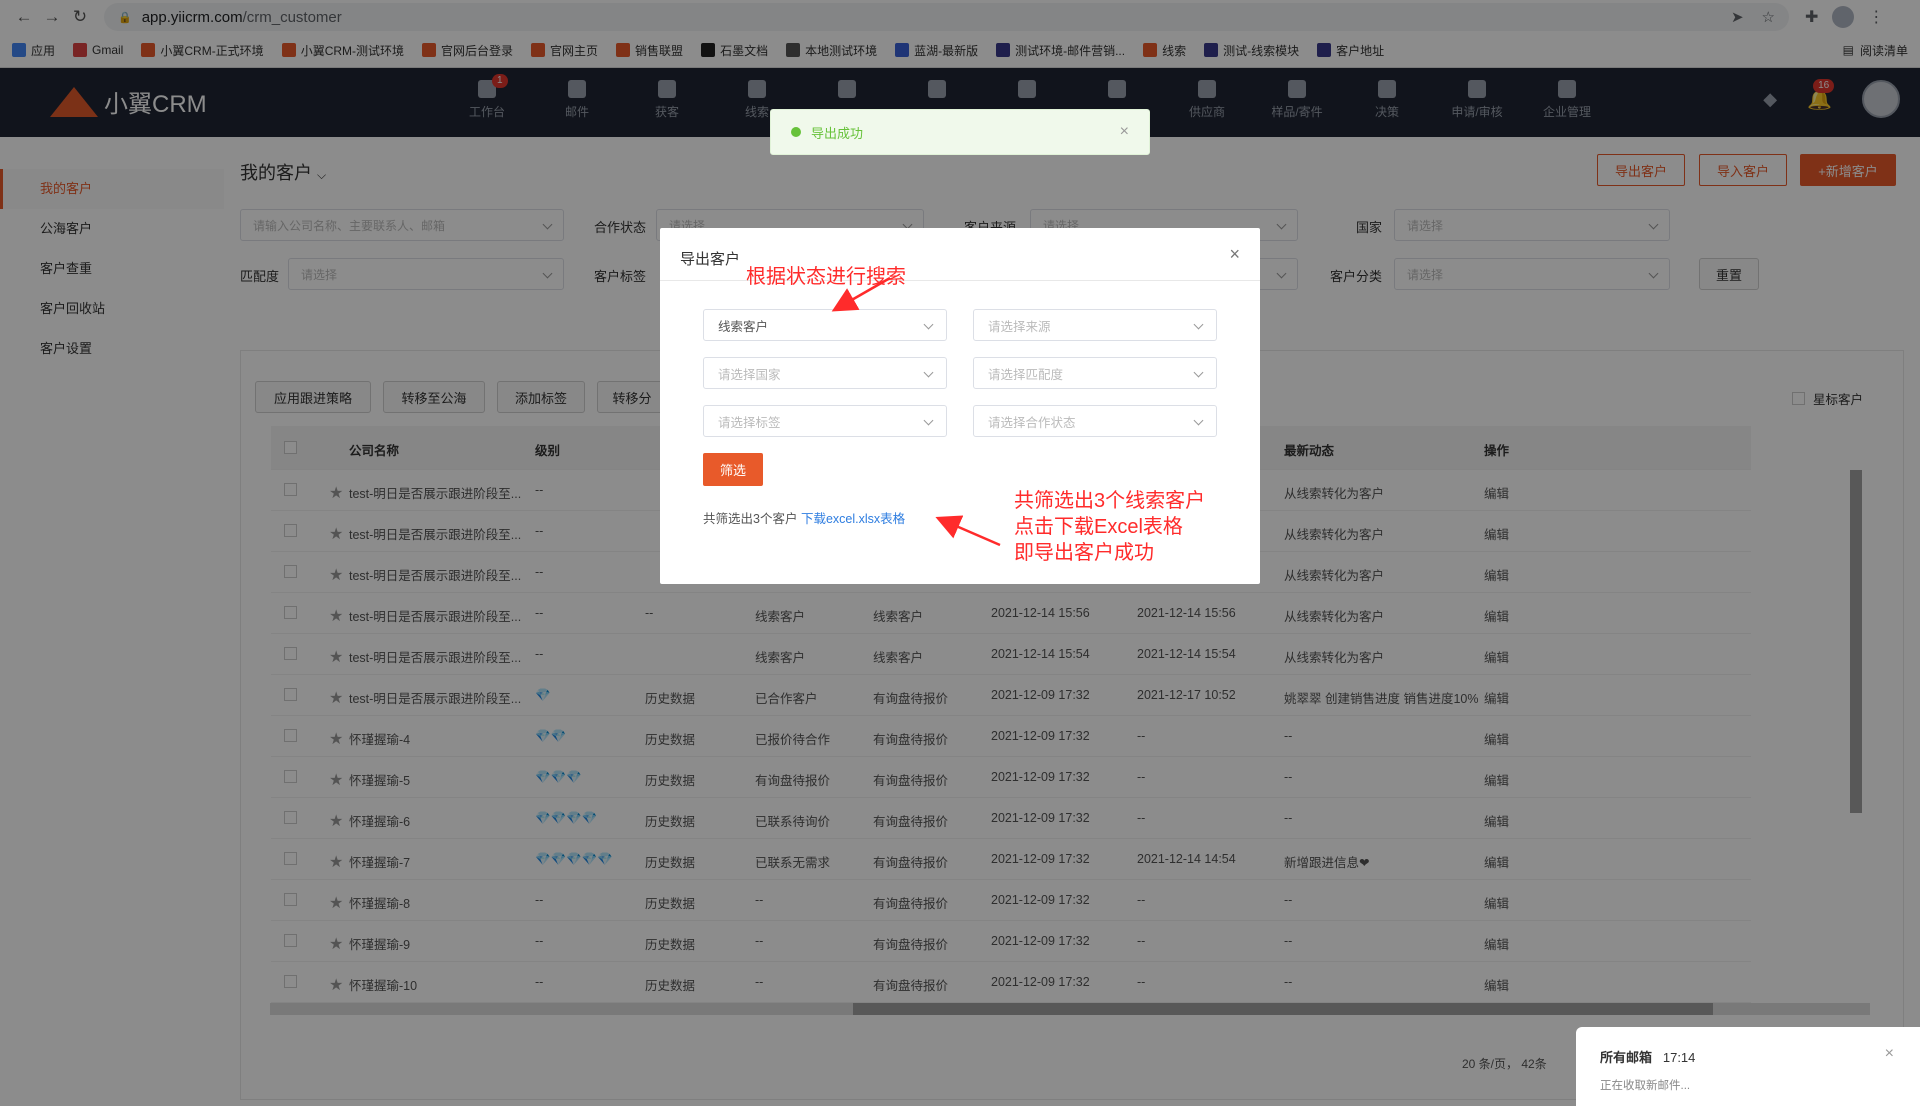 The width and height of the screenshot is (1920, 1106). Describe the element at coordinates (826, 277) in the screenshot. I see `annotation-top: 根据状态进行搜索` at that location.